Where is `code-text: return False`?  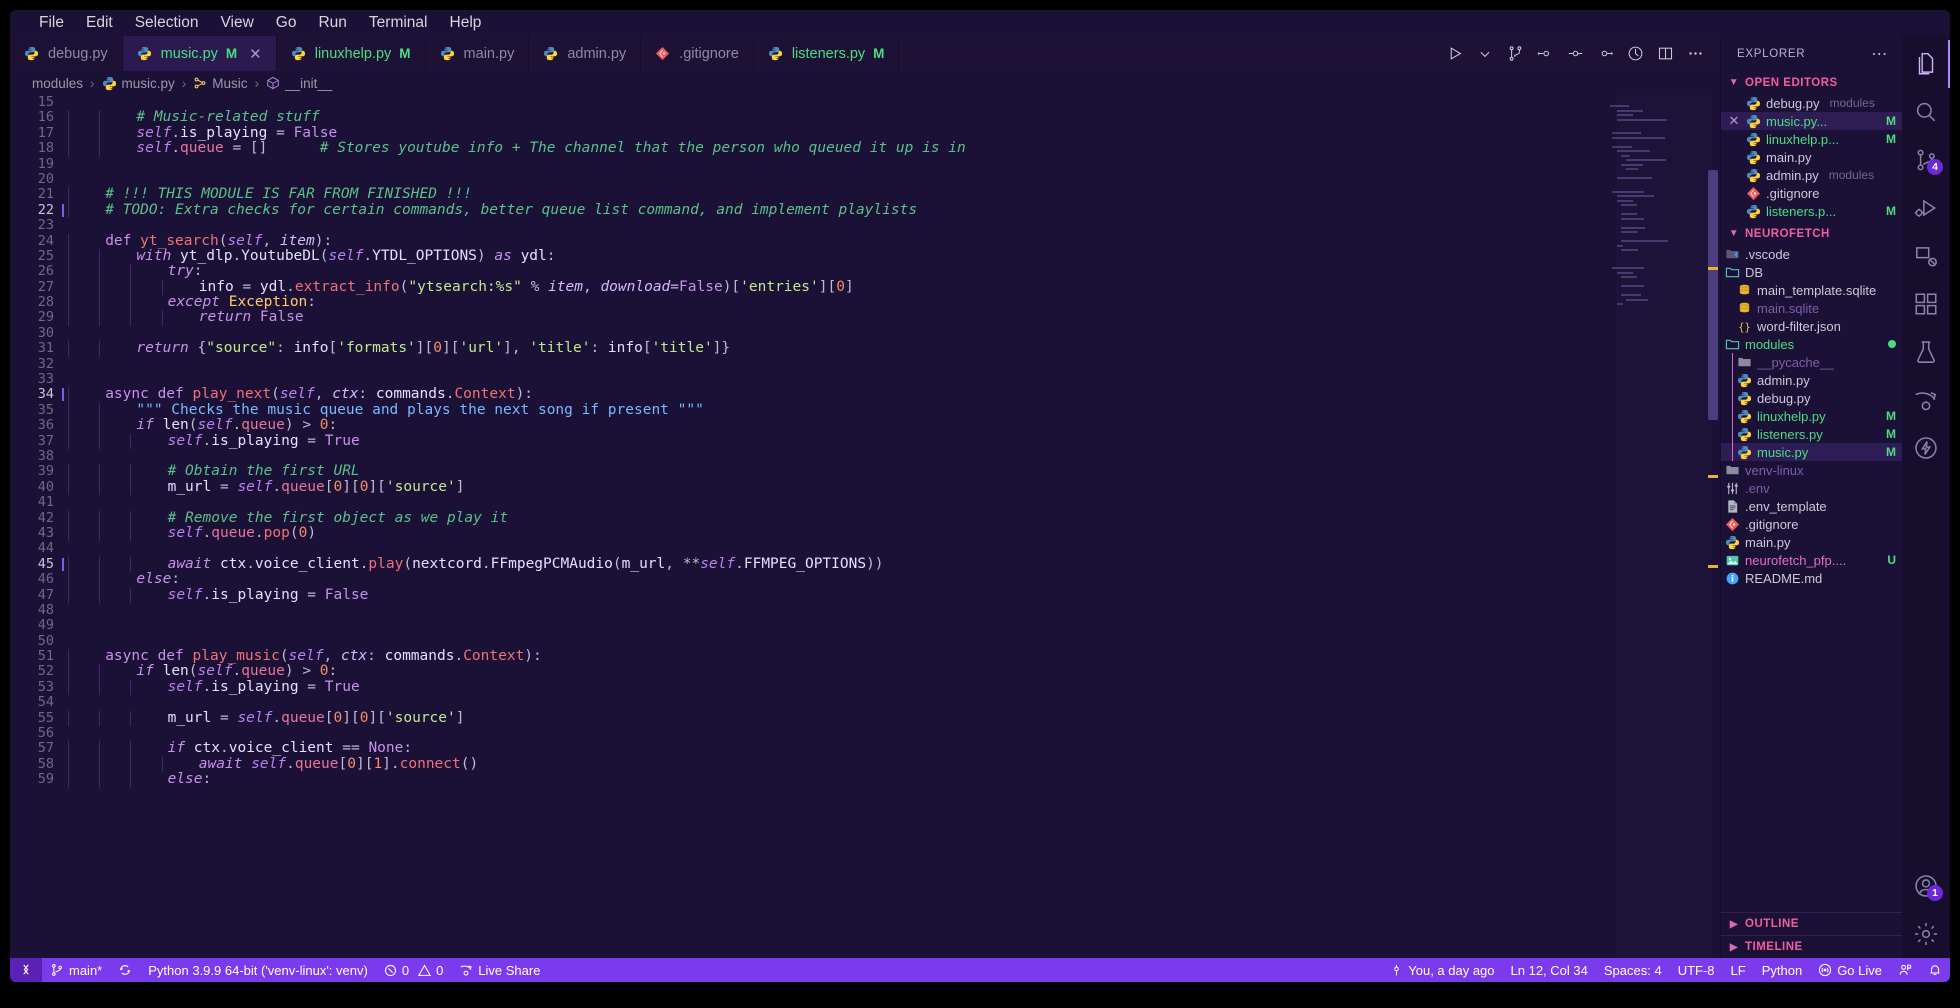
code-text: return False is located at coordinates (894, 318).